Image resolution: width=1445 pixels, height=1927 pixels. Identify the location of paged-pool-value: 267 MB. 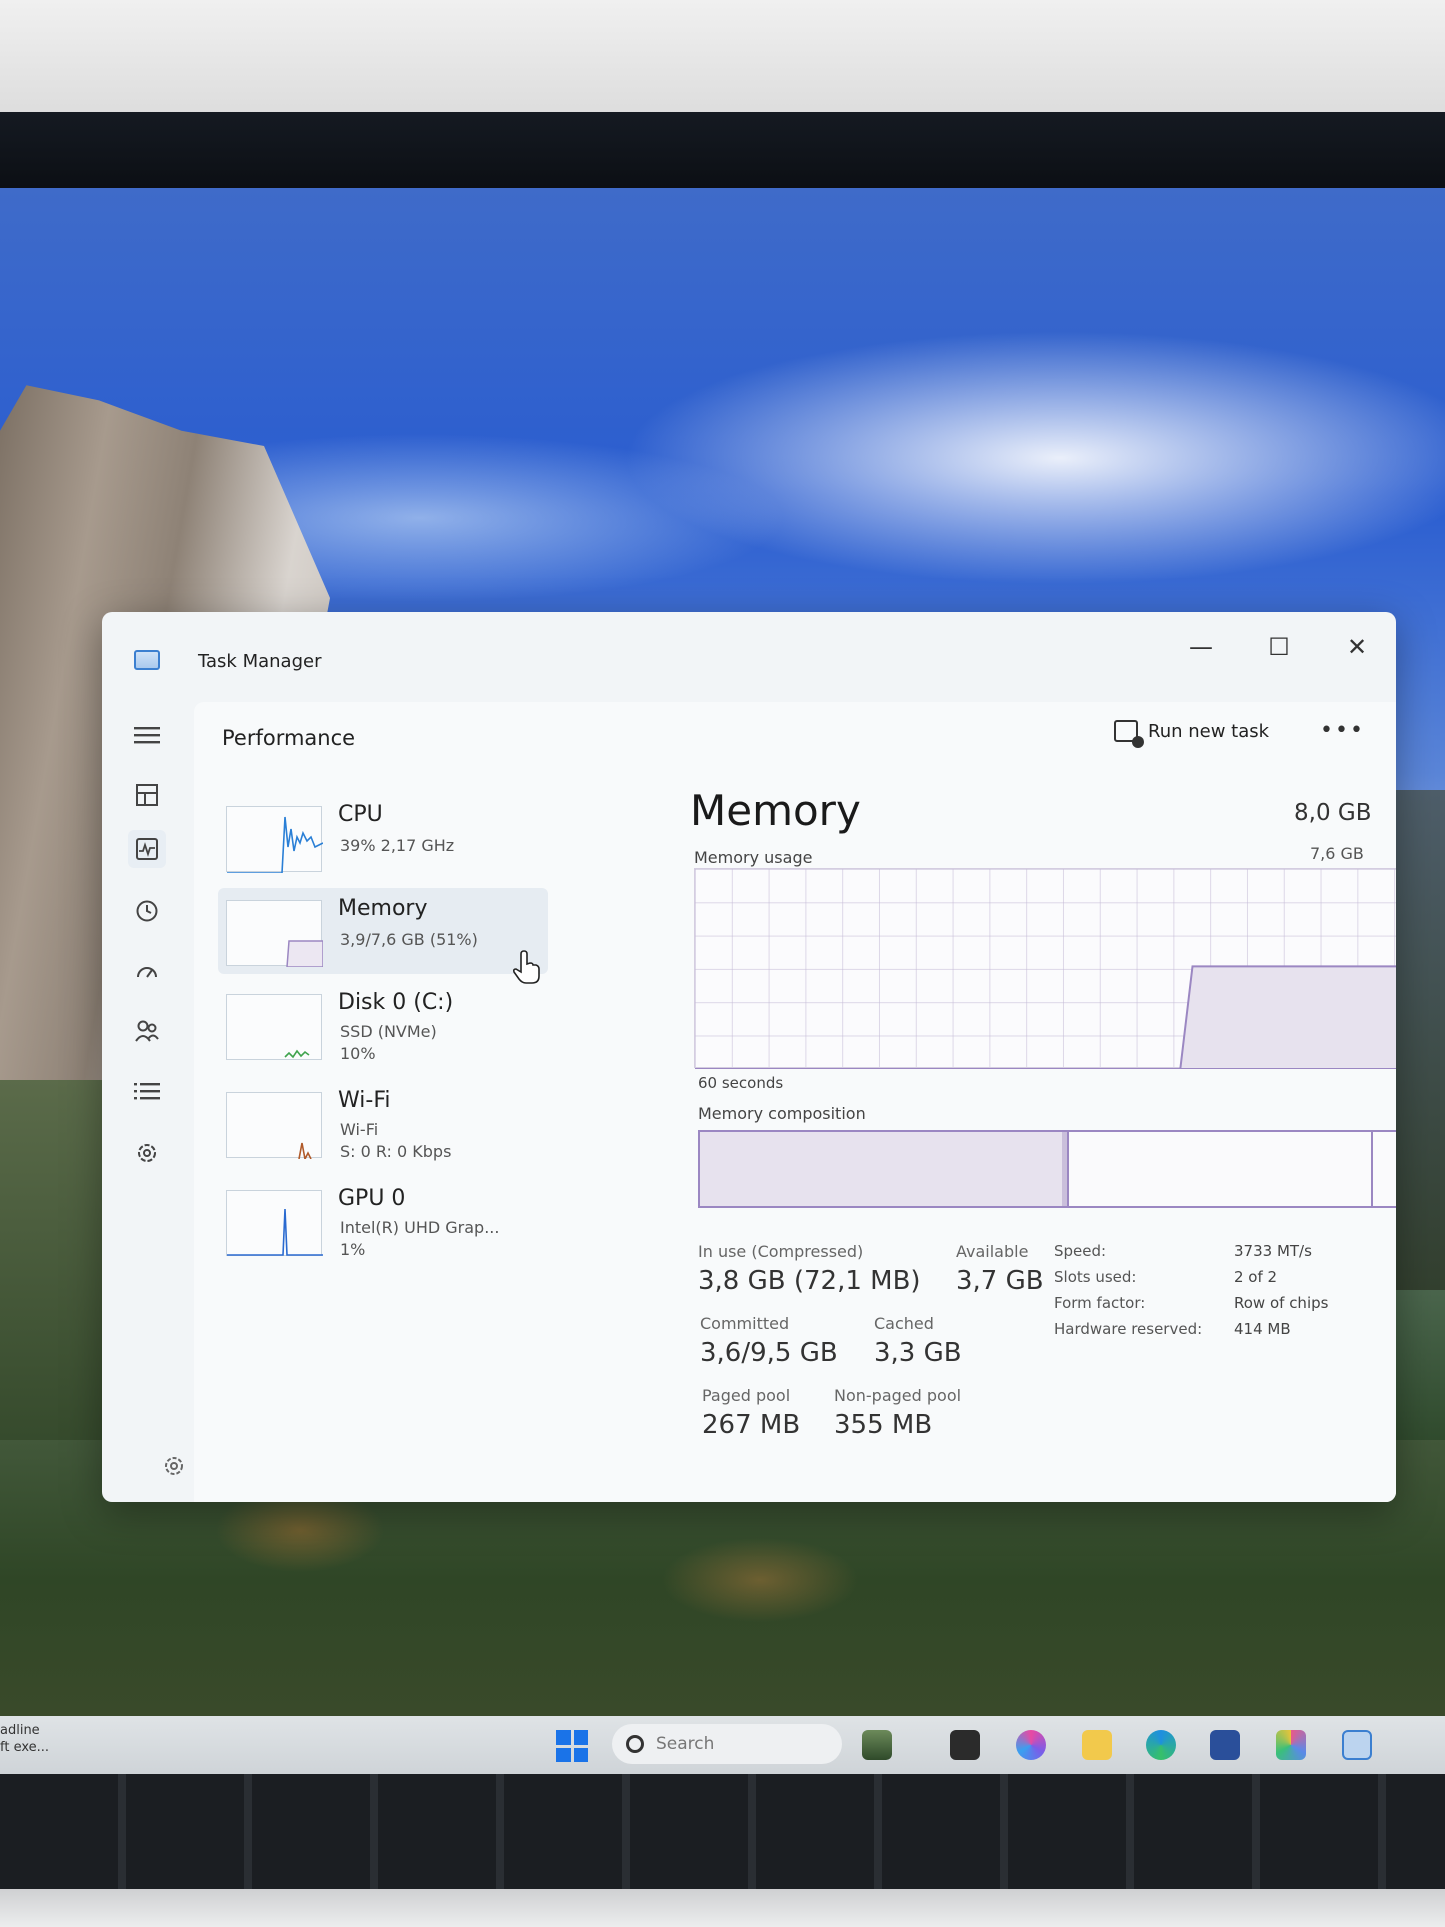
(751, 1425).